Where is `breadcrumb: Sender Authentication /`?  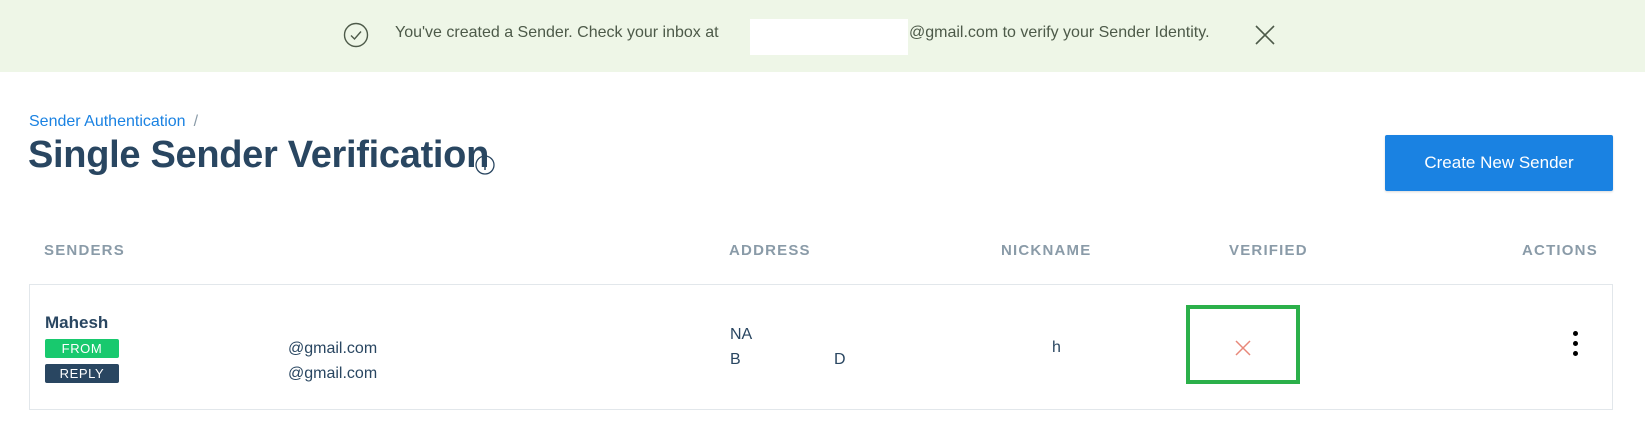 breadcrumb: Sender Authentication / is located at coordinates (113, 122).